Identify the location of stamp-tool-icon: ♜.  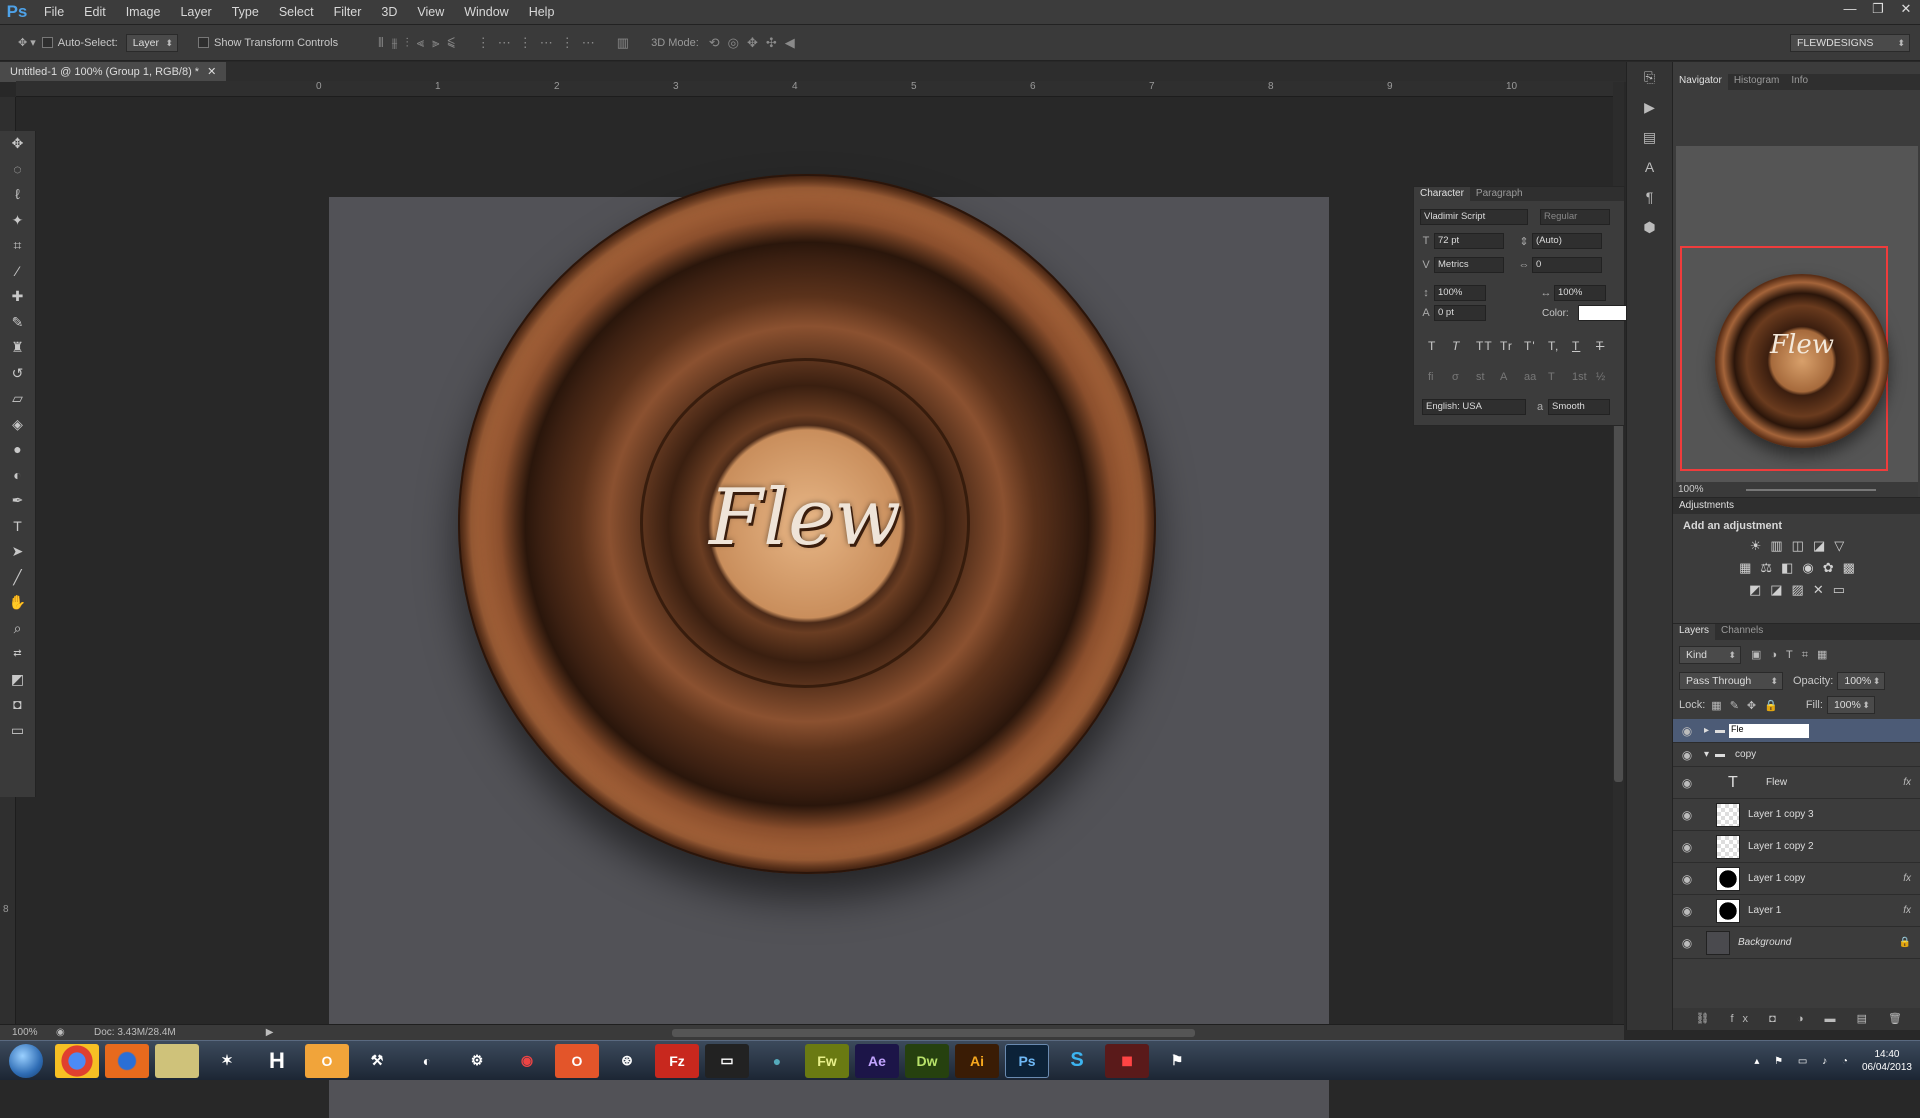
(17, 348).